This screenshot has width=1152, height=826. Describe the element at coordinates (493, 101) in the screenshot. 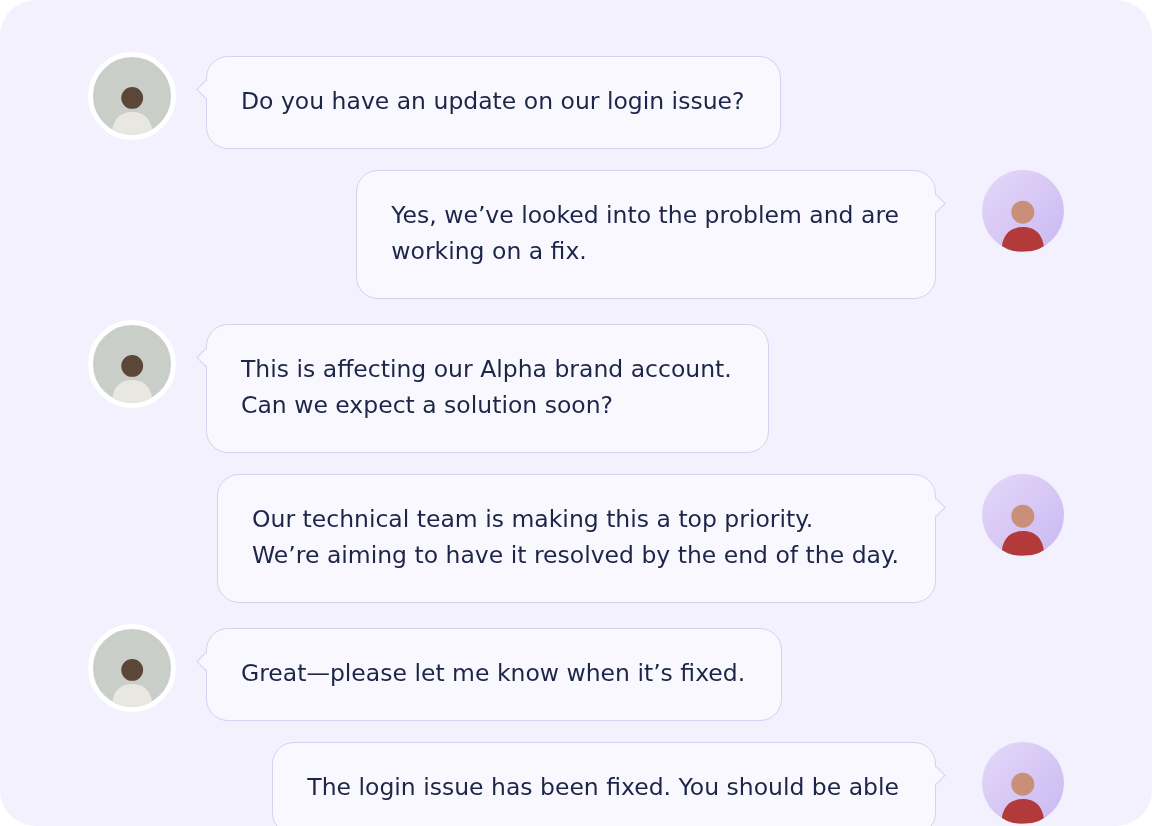

I see `message-text: Do you have an update on our login issue?` at that location.